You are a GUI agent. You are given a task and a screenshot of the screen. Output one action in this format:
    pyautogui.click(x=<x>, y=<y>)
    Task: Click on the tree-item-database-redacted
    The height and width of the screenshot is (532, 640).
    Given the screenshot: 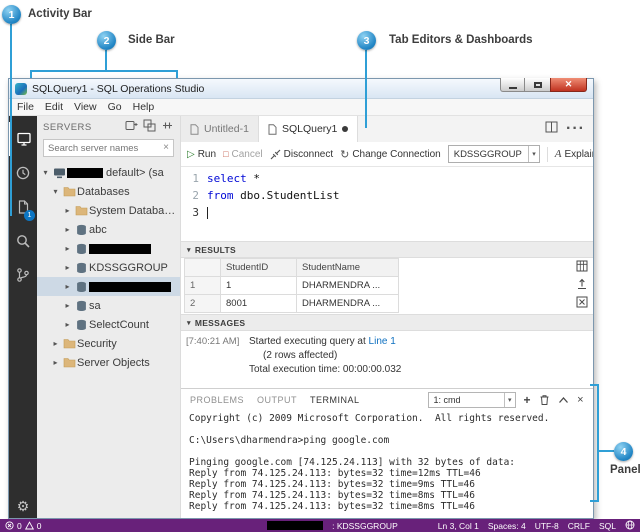 What is the action you would take?
    pyautogui.click(x=108, y=248)
    